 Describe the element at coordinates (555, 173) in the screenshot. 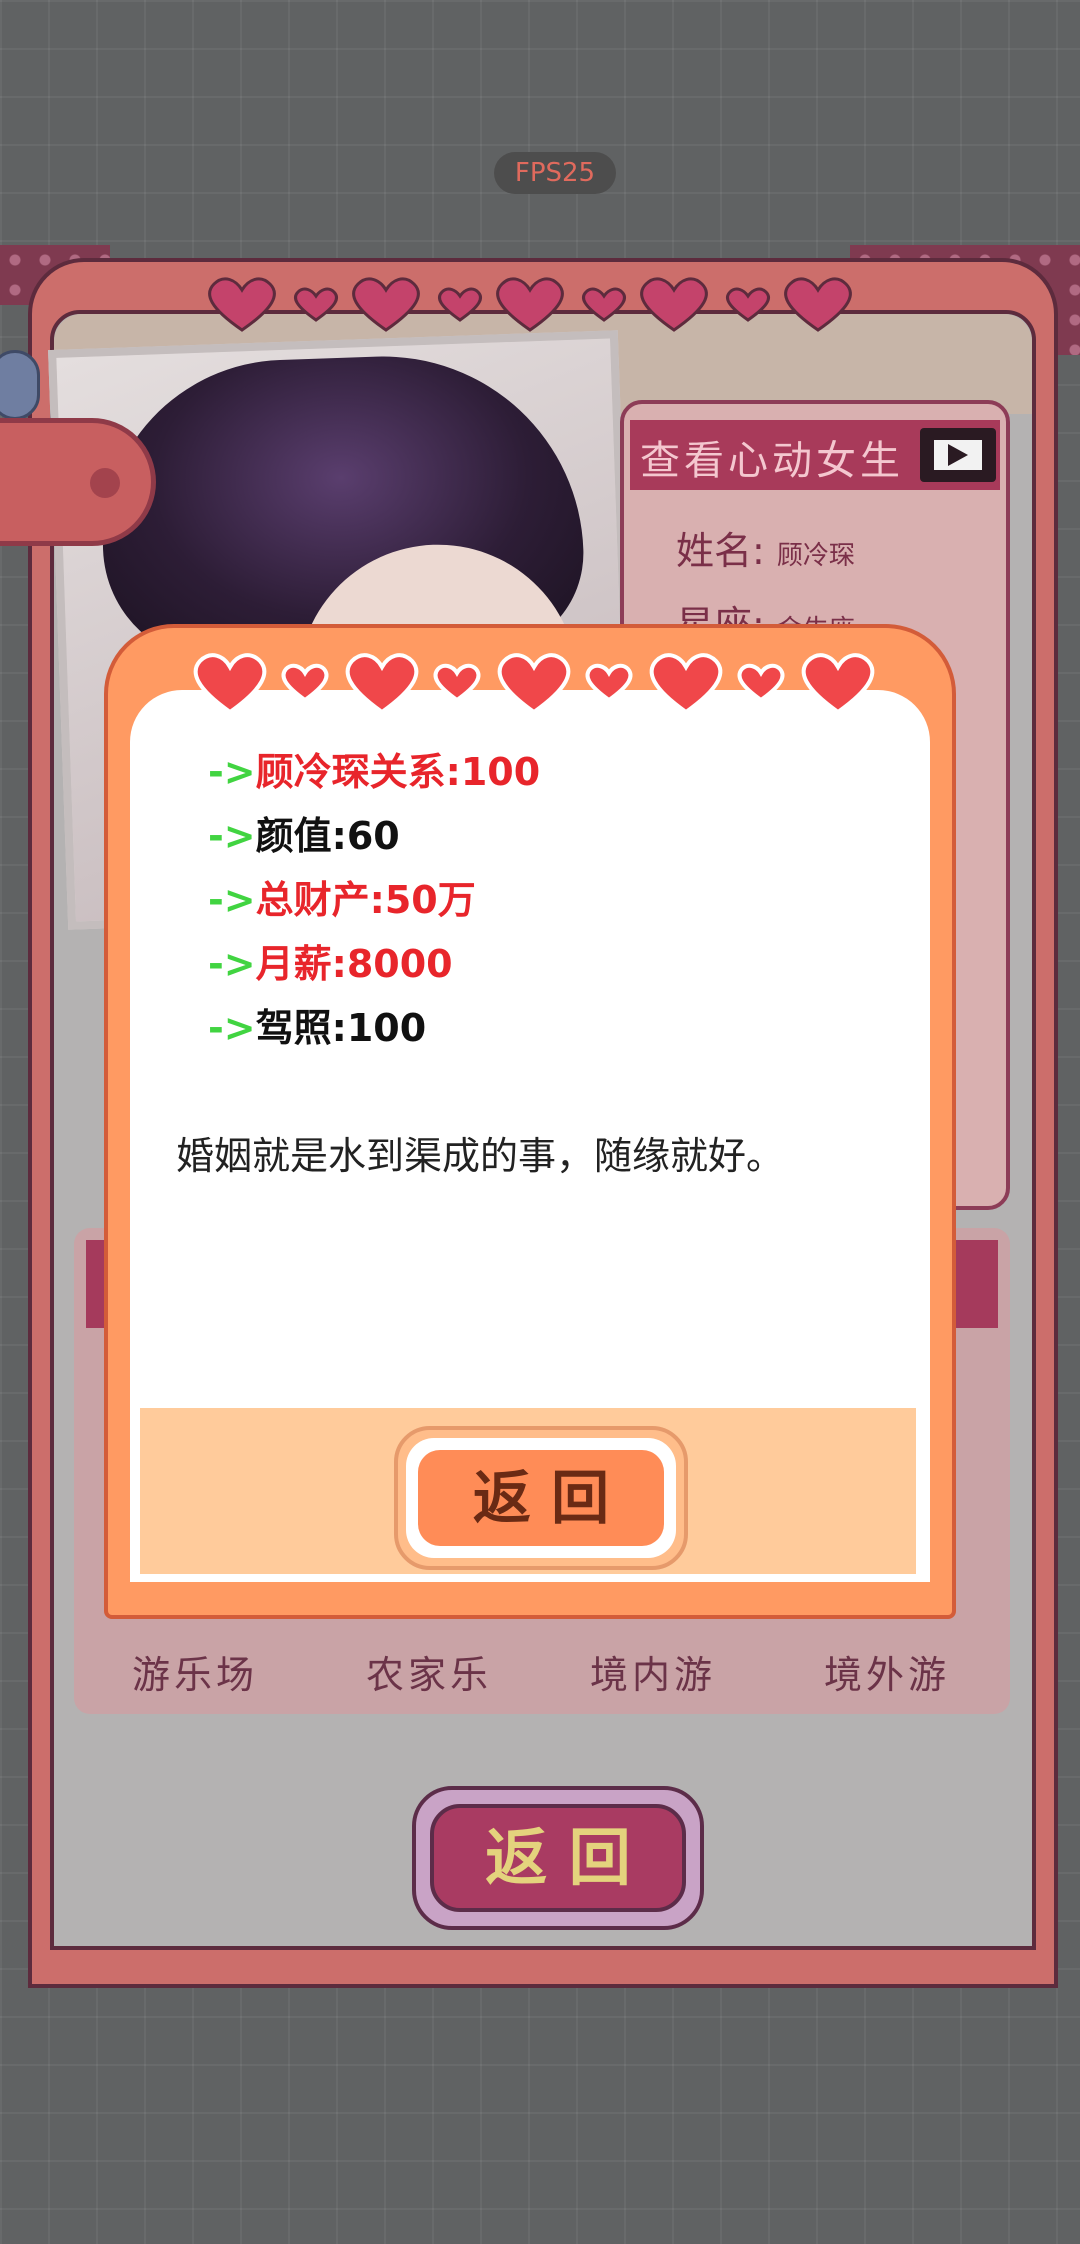

I see `fps-counter: FPS25` at that location.